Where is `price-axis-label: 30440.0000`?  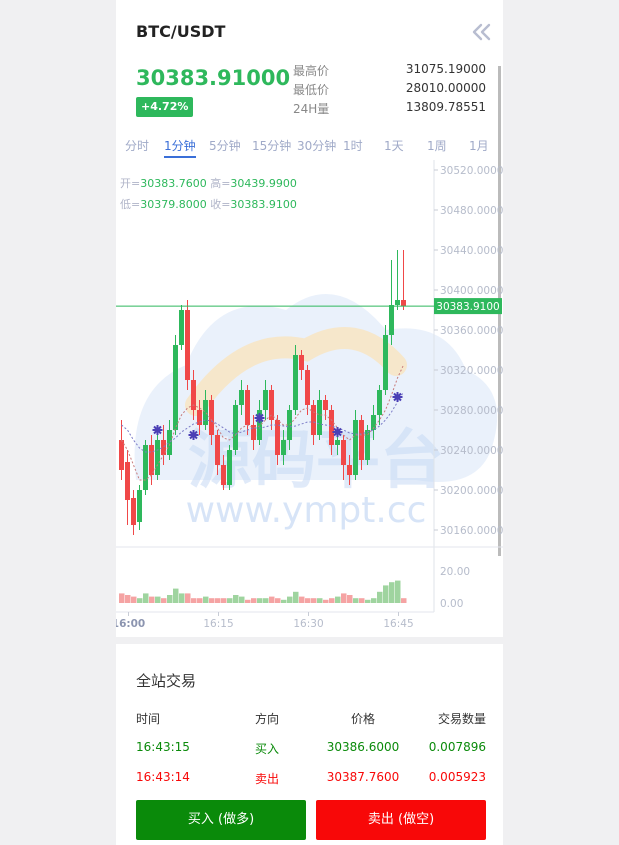
price-axis-label: 30440.0000 is located at coordinates (471, 251).